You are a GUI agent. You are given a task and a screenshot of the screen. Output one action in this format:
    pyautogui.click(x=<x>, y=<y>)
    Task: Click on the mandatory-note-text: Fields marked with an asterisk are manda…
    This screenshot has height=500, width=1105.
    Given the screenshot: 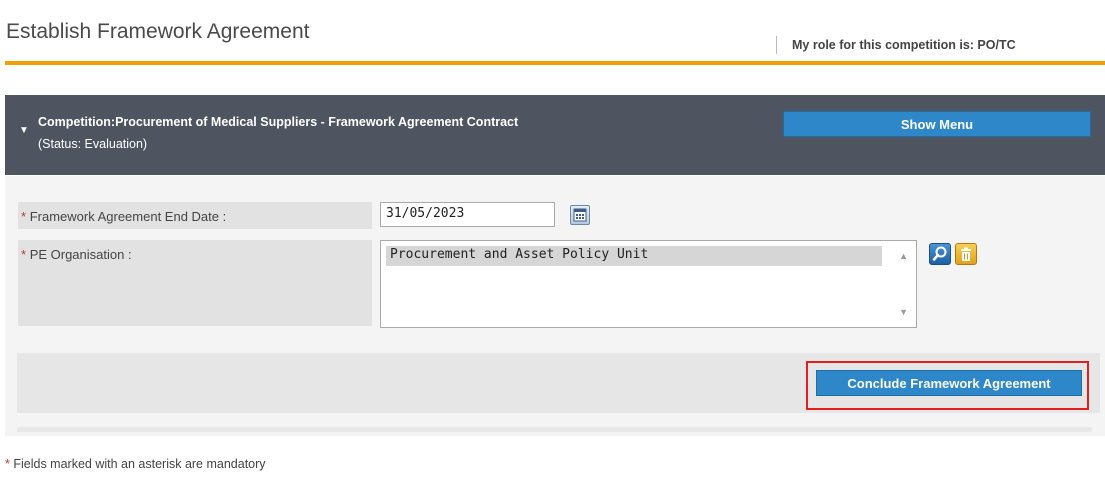 What is the action you would take?
    pyautogui.click(x=139, y=464)
    